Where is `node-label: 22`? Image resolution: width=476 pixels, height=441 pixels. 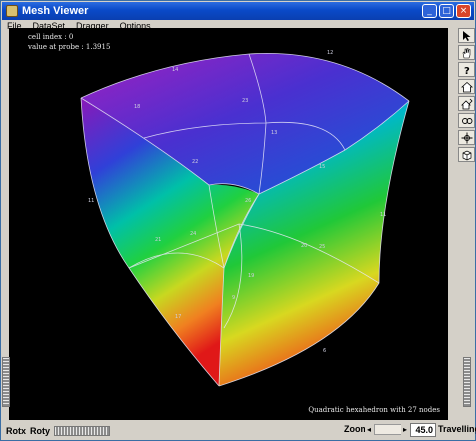
node-label: 22 is located at coordinates (195, 162).